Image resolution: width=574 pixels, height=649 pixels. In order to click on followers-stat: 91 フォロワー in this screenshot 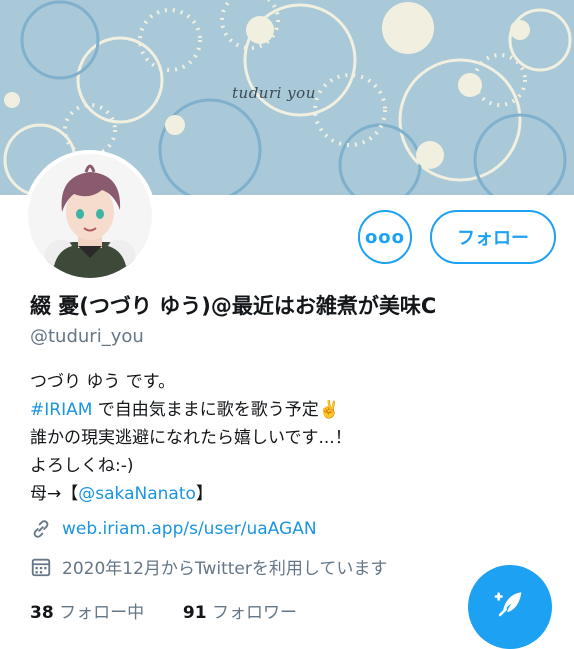, I will do `click(240, 613)`.